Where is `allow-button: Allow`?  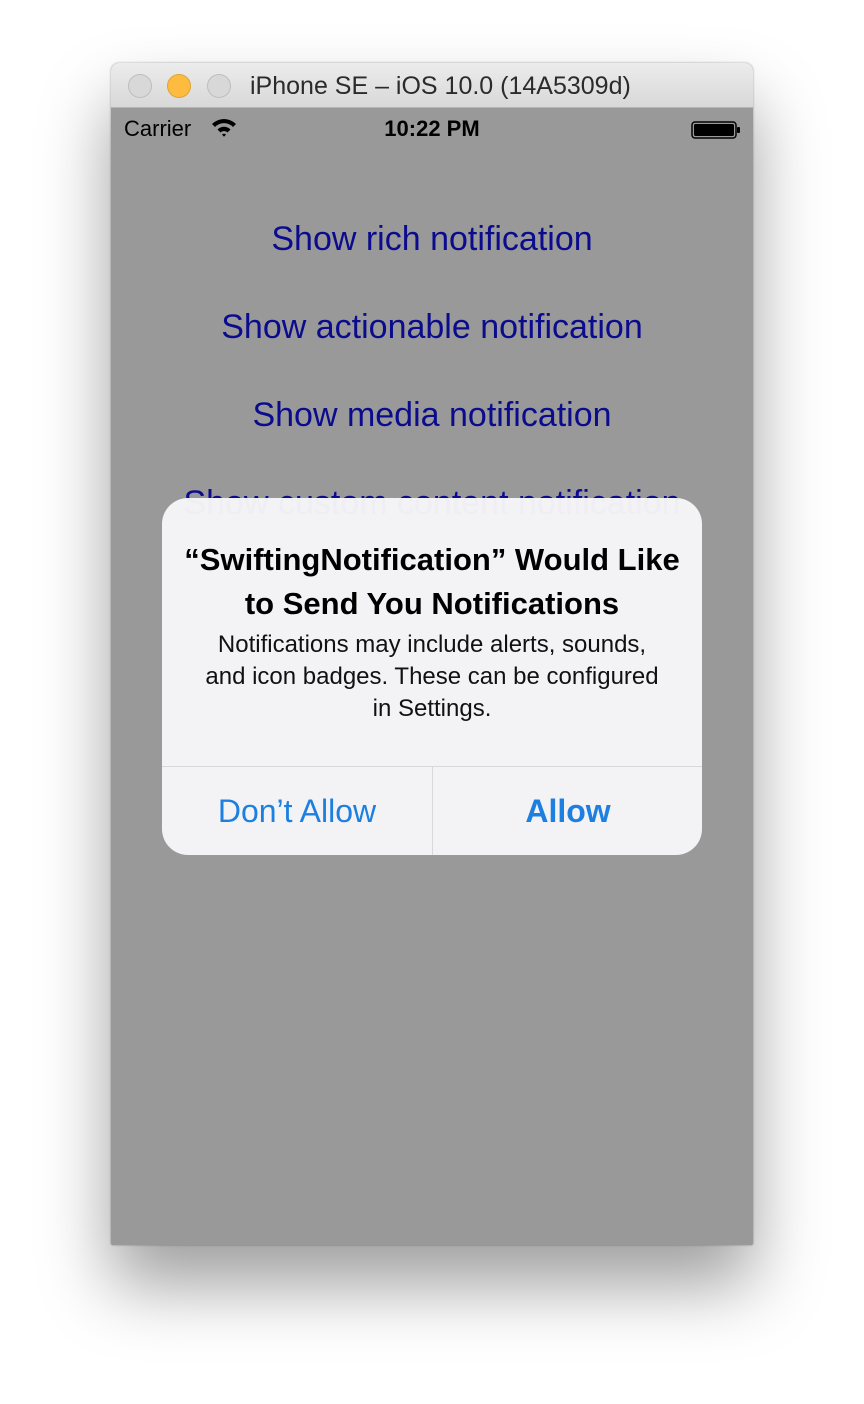
allow-button: Allow is located at coordinates (567, 811).